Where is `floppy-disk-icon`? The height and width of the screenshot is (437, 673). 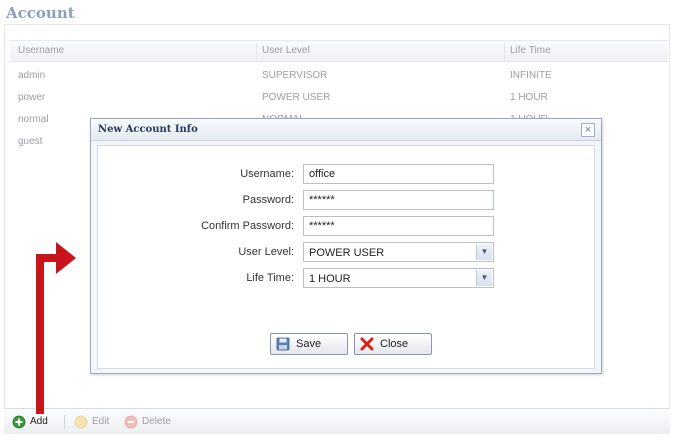 floppy-disk-icon is located at coordinates (283, 344).